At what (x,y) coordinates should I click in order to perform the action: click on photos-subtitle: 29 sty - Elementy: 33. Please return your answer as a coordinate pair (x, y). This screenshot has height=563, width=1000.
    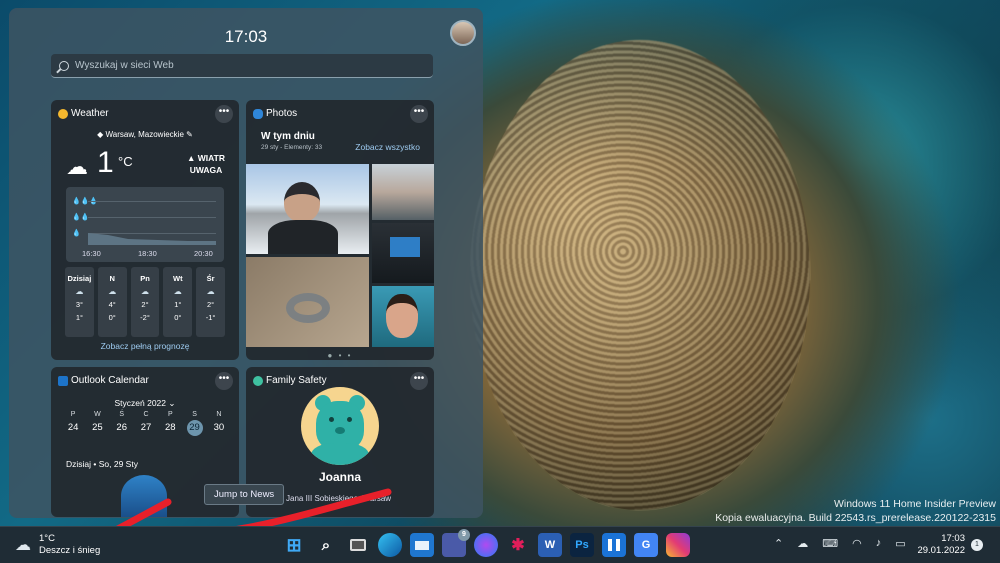
    Looking at the image, I should click on (292, 147).